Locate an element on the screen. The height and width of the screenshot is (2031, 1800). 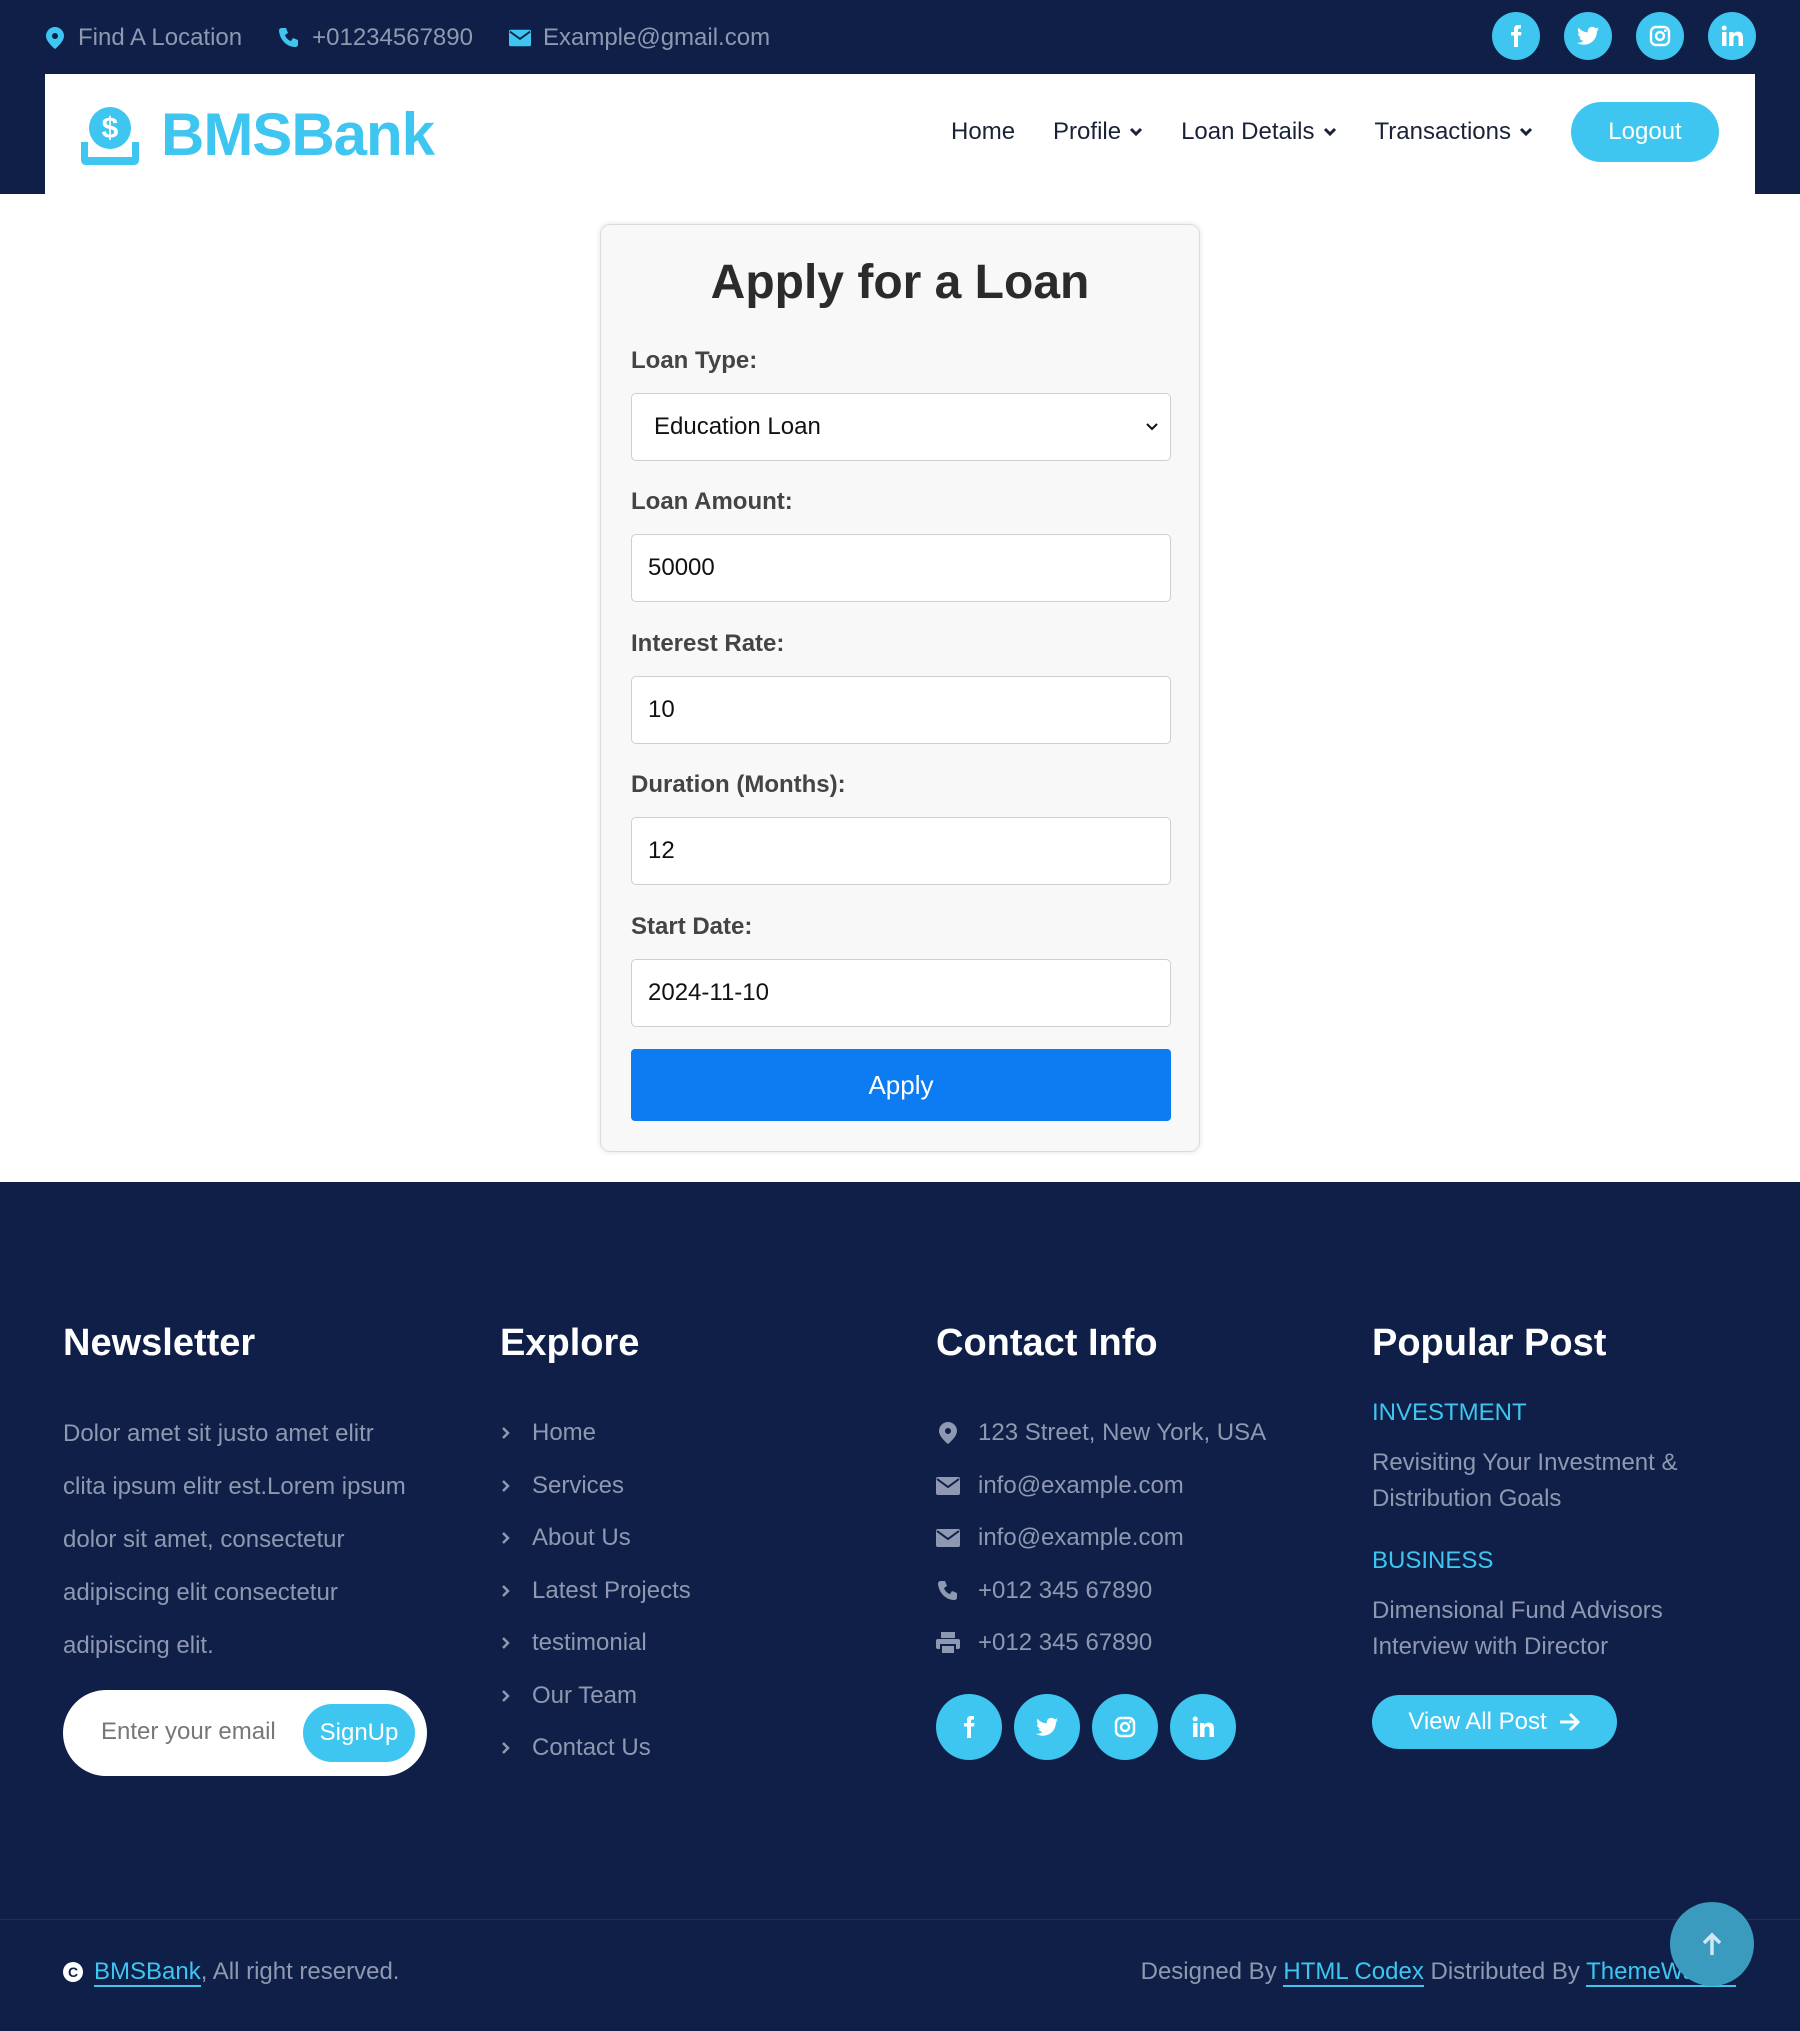
footer-socials is located at coordinates (1126, 1726).